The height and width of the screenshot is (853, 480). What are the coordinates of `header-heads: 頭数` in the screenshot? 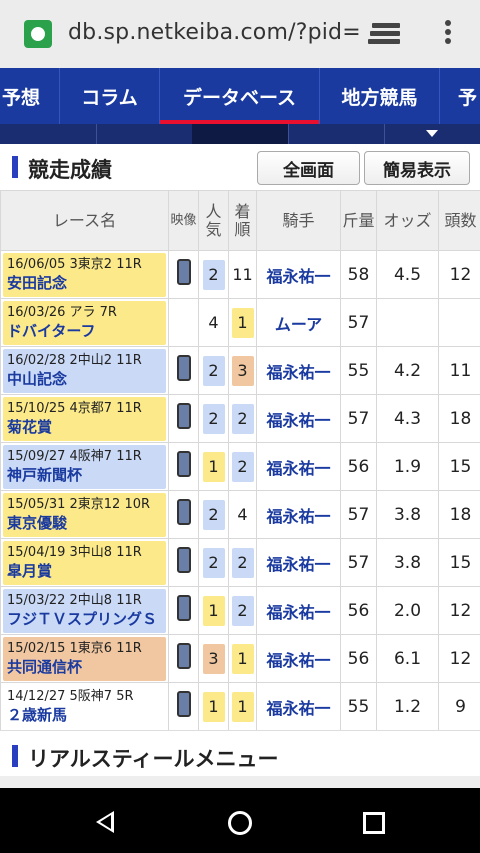 It's located at (459, 220).